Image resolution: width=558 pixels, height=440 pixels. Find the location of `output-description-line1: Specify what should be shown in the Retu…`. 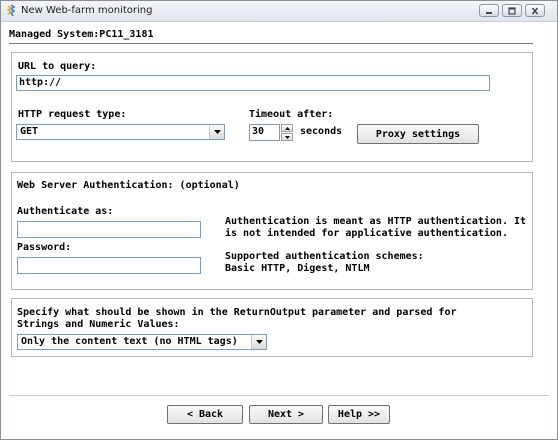

output-description-line1: Specify what should be shown in the Retu… is located at coordinates (237, 312).